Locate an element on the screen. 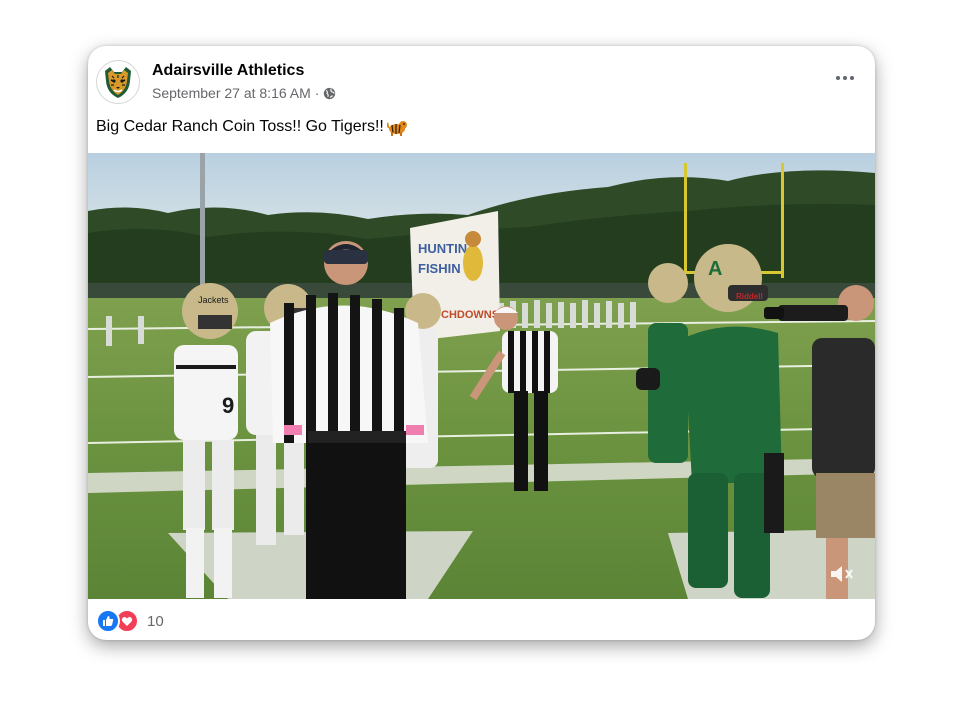  post-timestamp: September 27 at 8:16 AM is located at coordinates (231, 93).